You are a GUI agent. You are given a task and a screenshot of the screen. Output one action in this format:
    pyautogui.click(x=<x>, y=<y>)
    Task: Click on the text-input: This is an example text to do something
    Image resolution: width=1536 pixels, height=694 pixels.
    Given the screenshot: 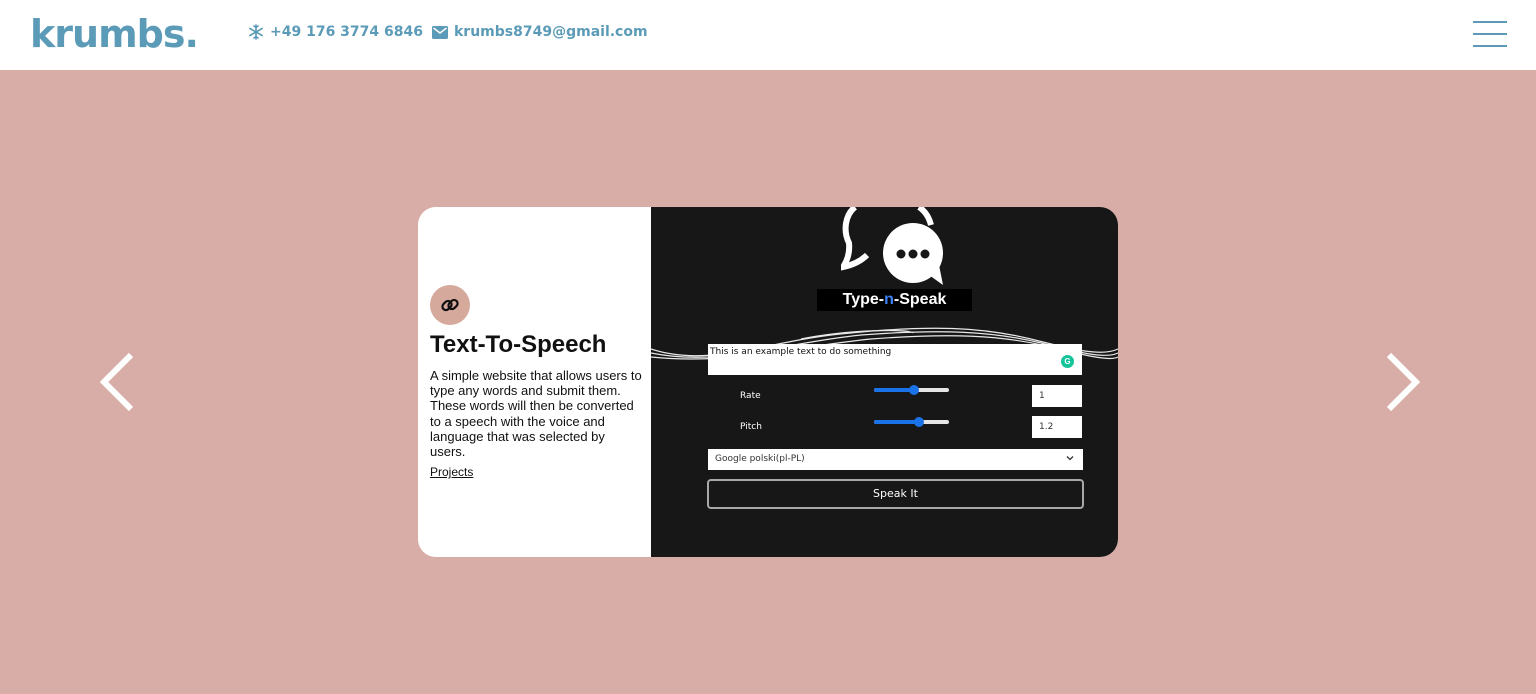 What is the action you would take?
    pyautogui.click(x=895, y=359)
    